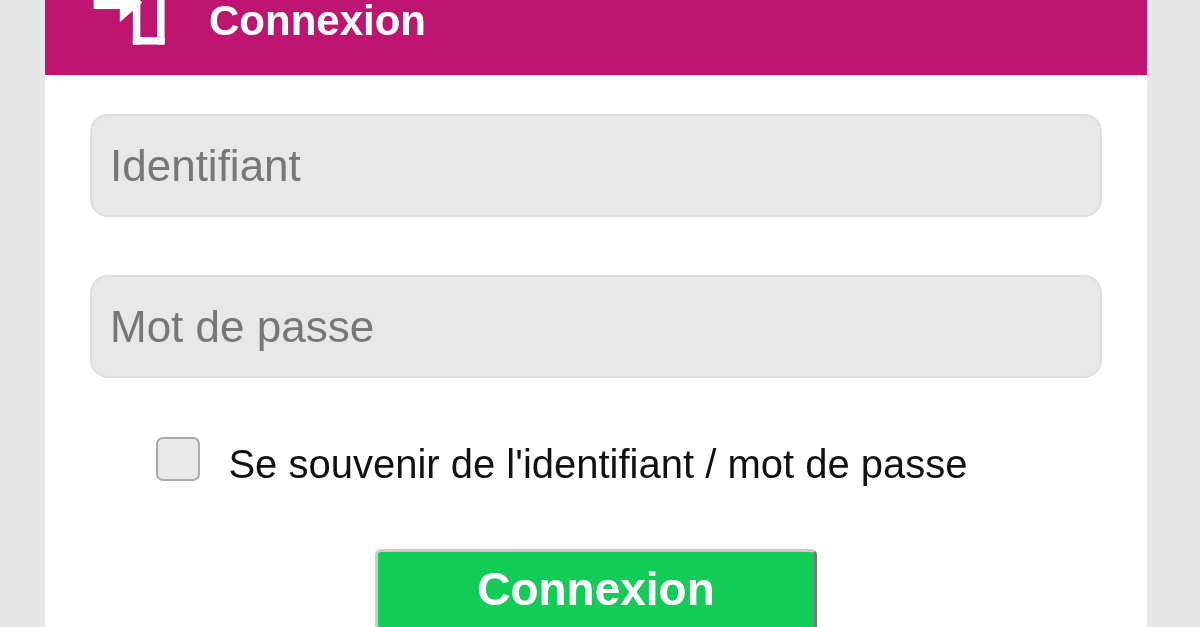 This screenshot has width=1200, height=627. I want to click on input-field: Mot de passe, so click(596, 326).